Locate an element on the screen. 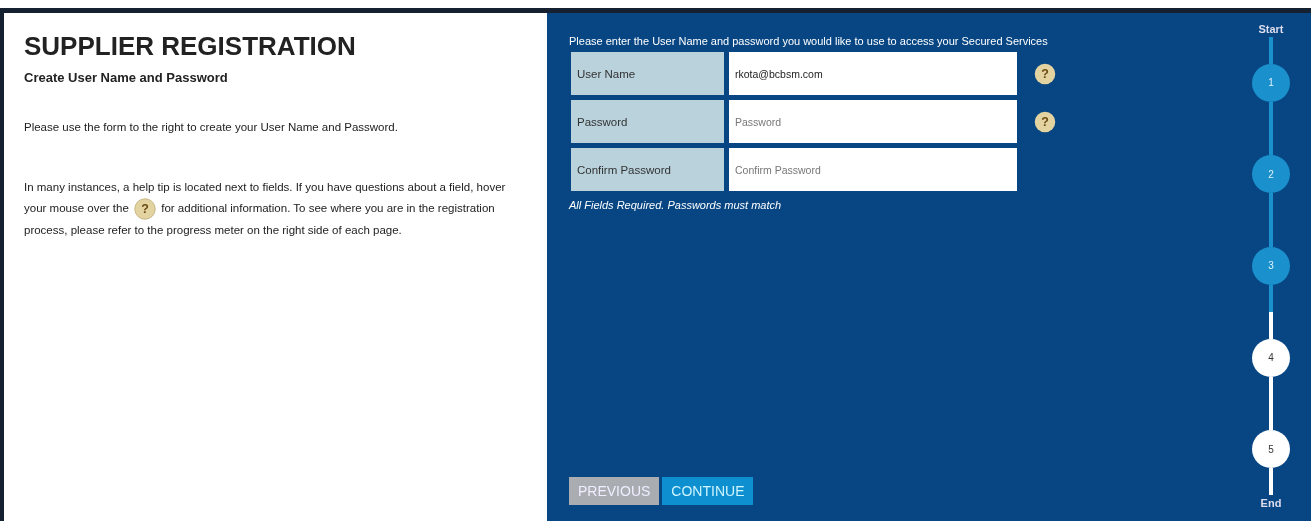  input-field: Password is located at coordinates (873, 121).